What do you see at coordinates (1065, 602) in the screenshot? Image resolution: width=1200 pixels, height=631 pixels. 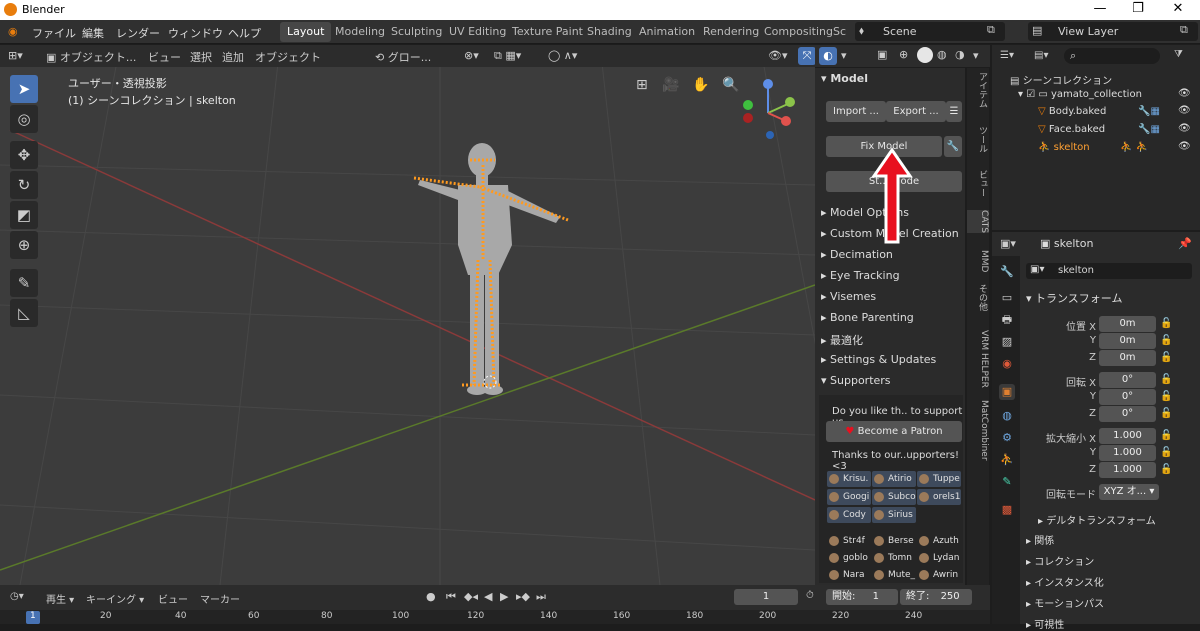 I see `motion-paths-section: ▸ モーションパス` at bounding box center [1065, 602].